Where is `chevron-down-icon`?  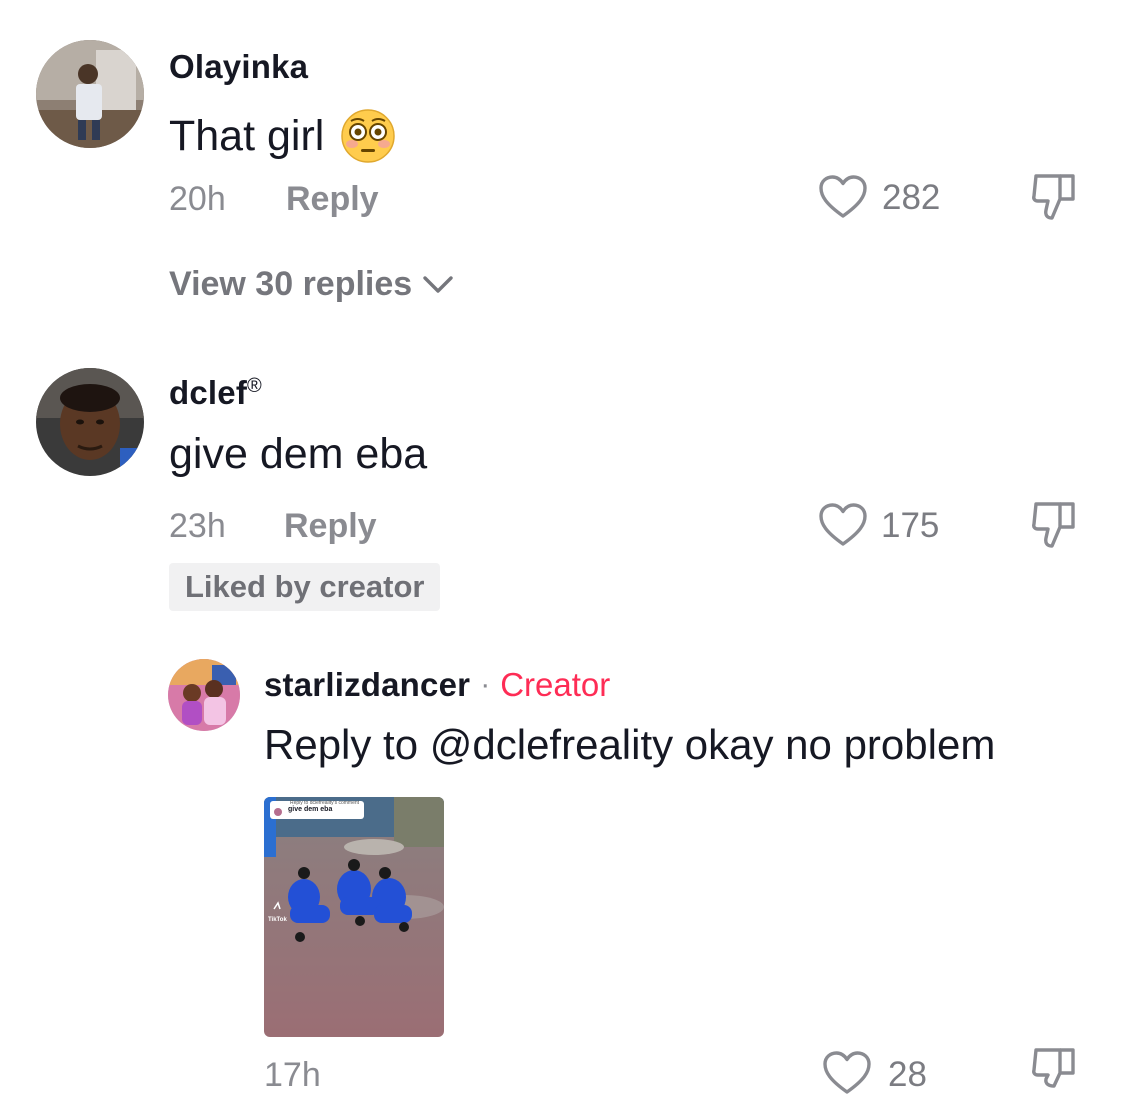 chevron-down-icon is located at coordinates (438, 284).